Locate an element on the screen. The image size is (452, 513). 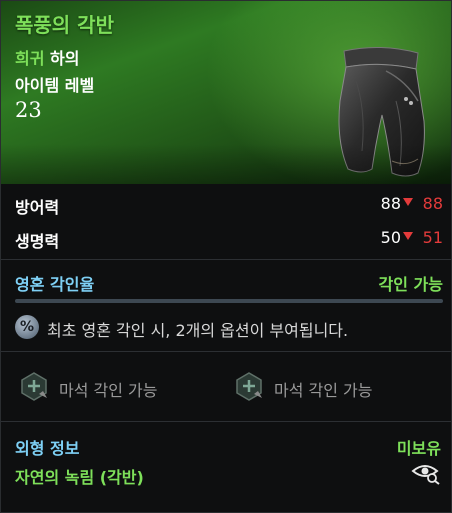
appearance-status: 미보유 is located at coordinates (418, 448).